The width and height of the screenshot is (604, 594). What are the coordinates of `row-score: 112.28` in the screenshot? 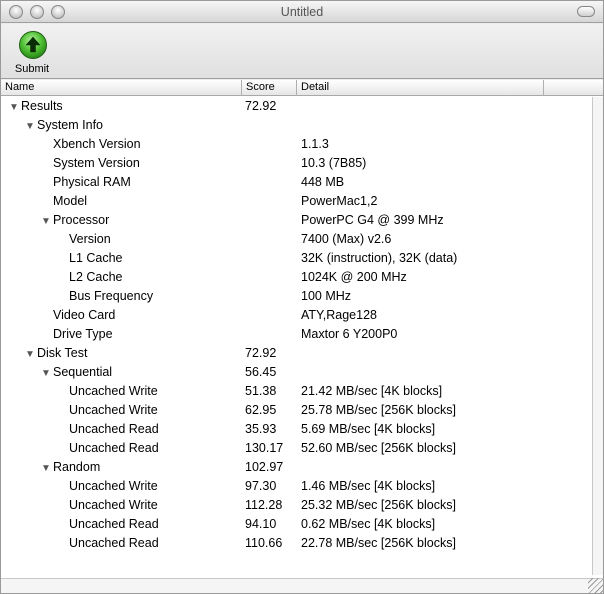 It's located at (264, 505).